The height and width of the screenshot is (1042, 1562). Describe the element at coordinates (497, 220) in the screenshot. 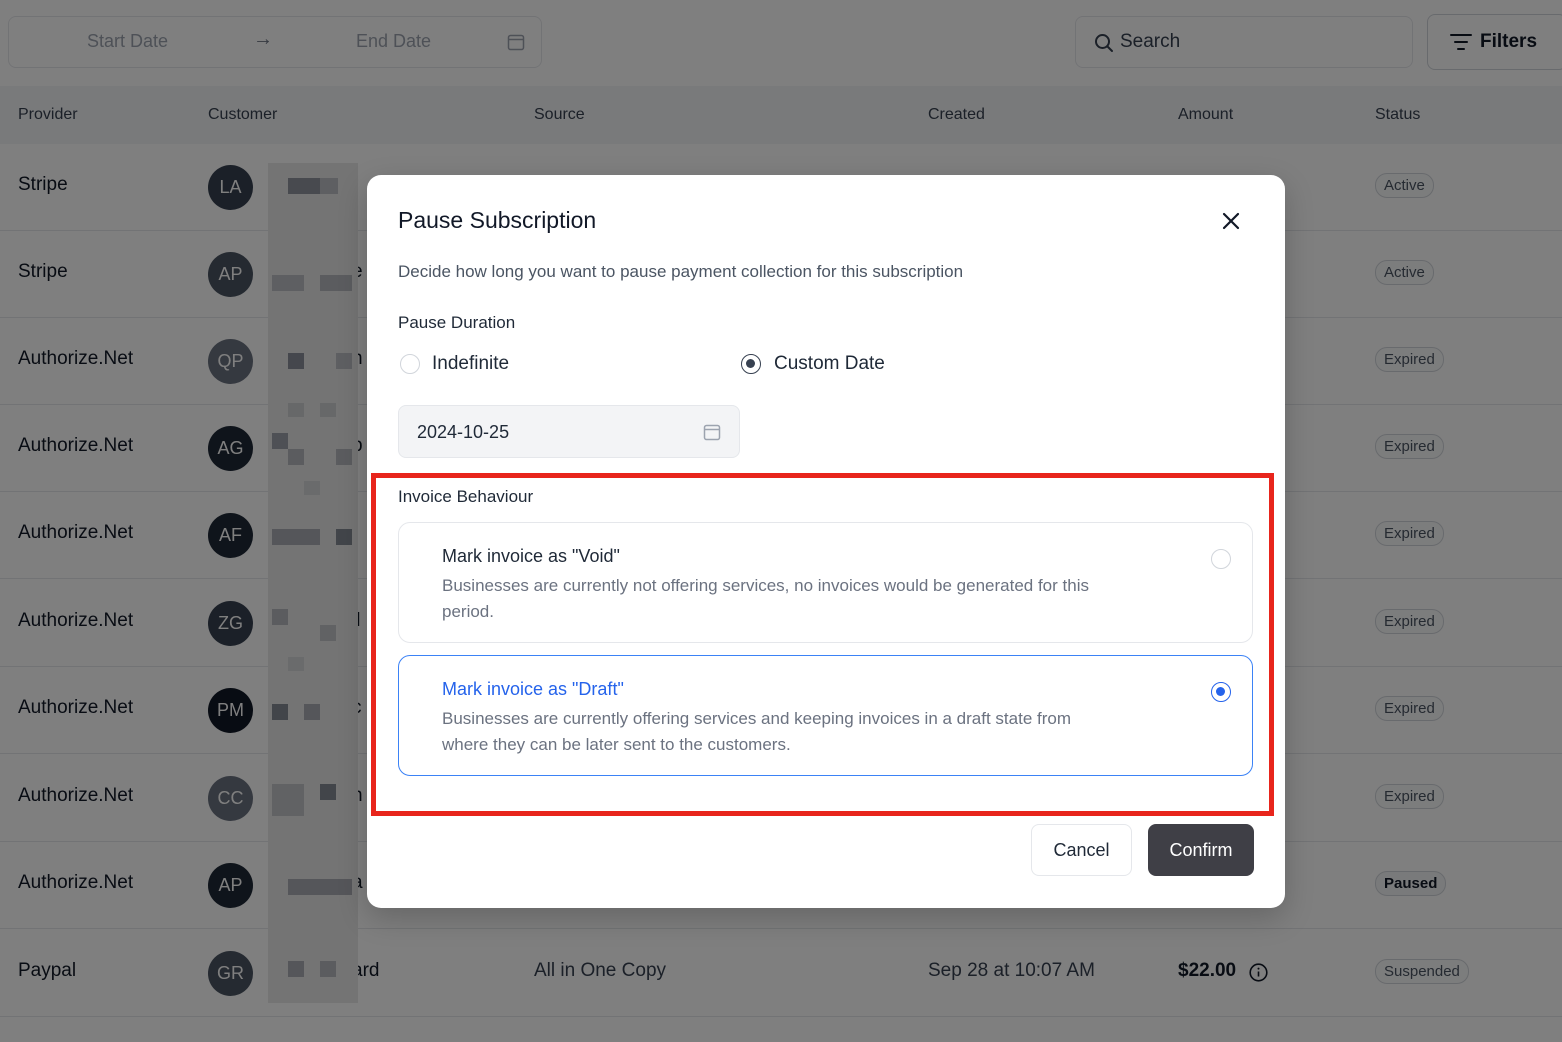

I see `modal-title: Pause Subscription` at that location.